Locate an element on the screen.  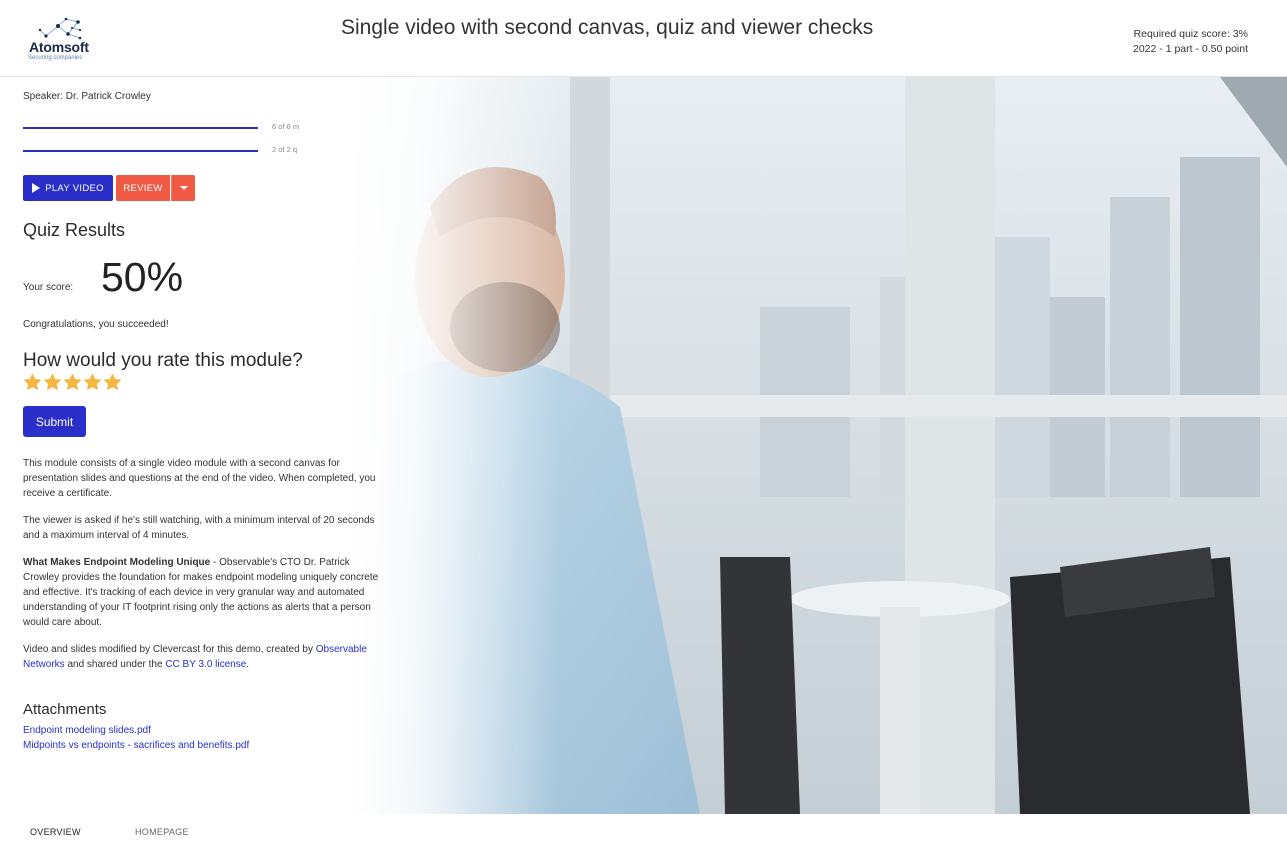
credits-text-b: and shared under the is located at coordinates (115, 664).